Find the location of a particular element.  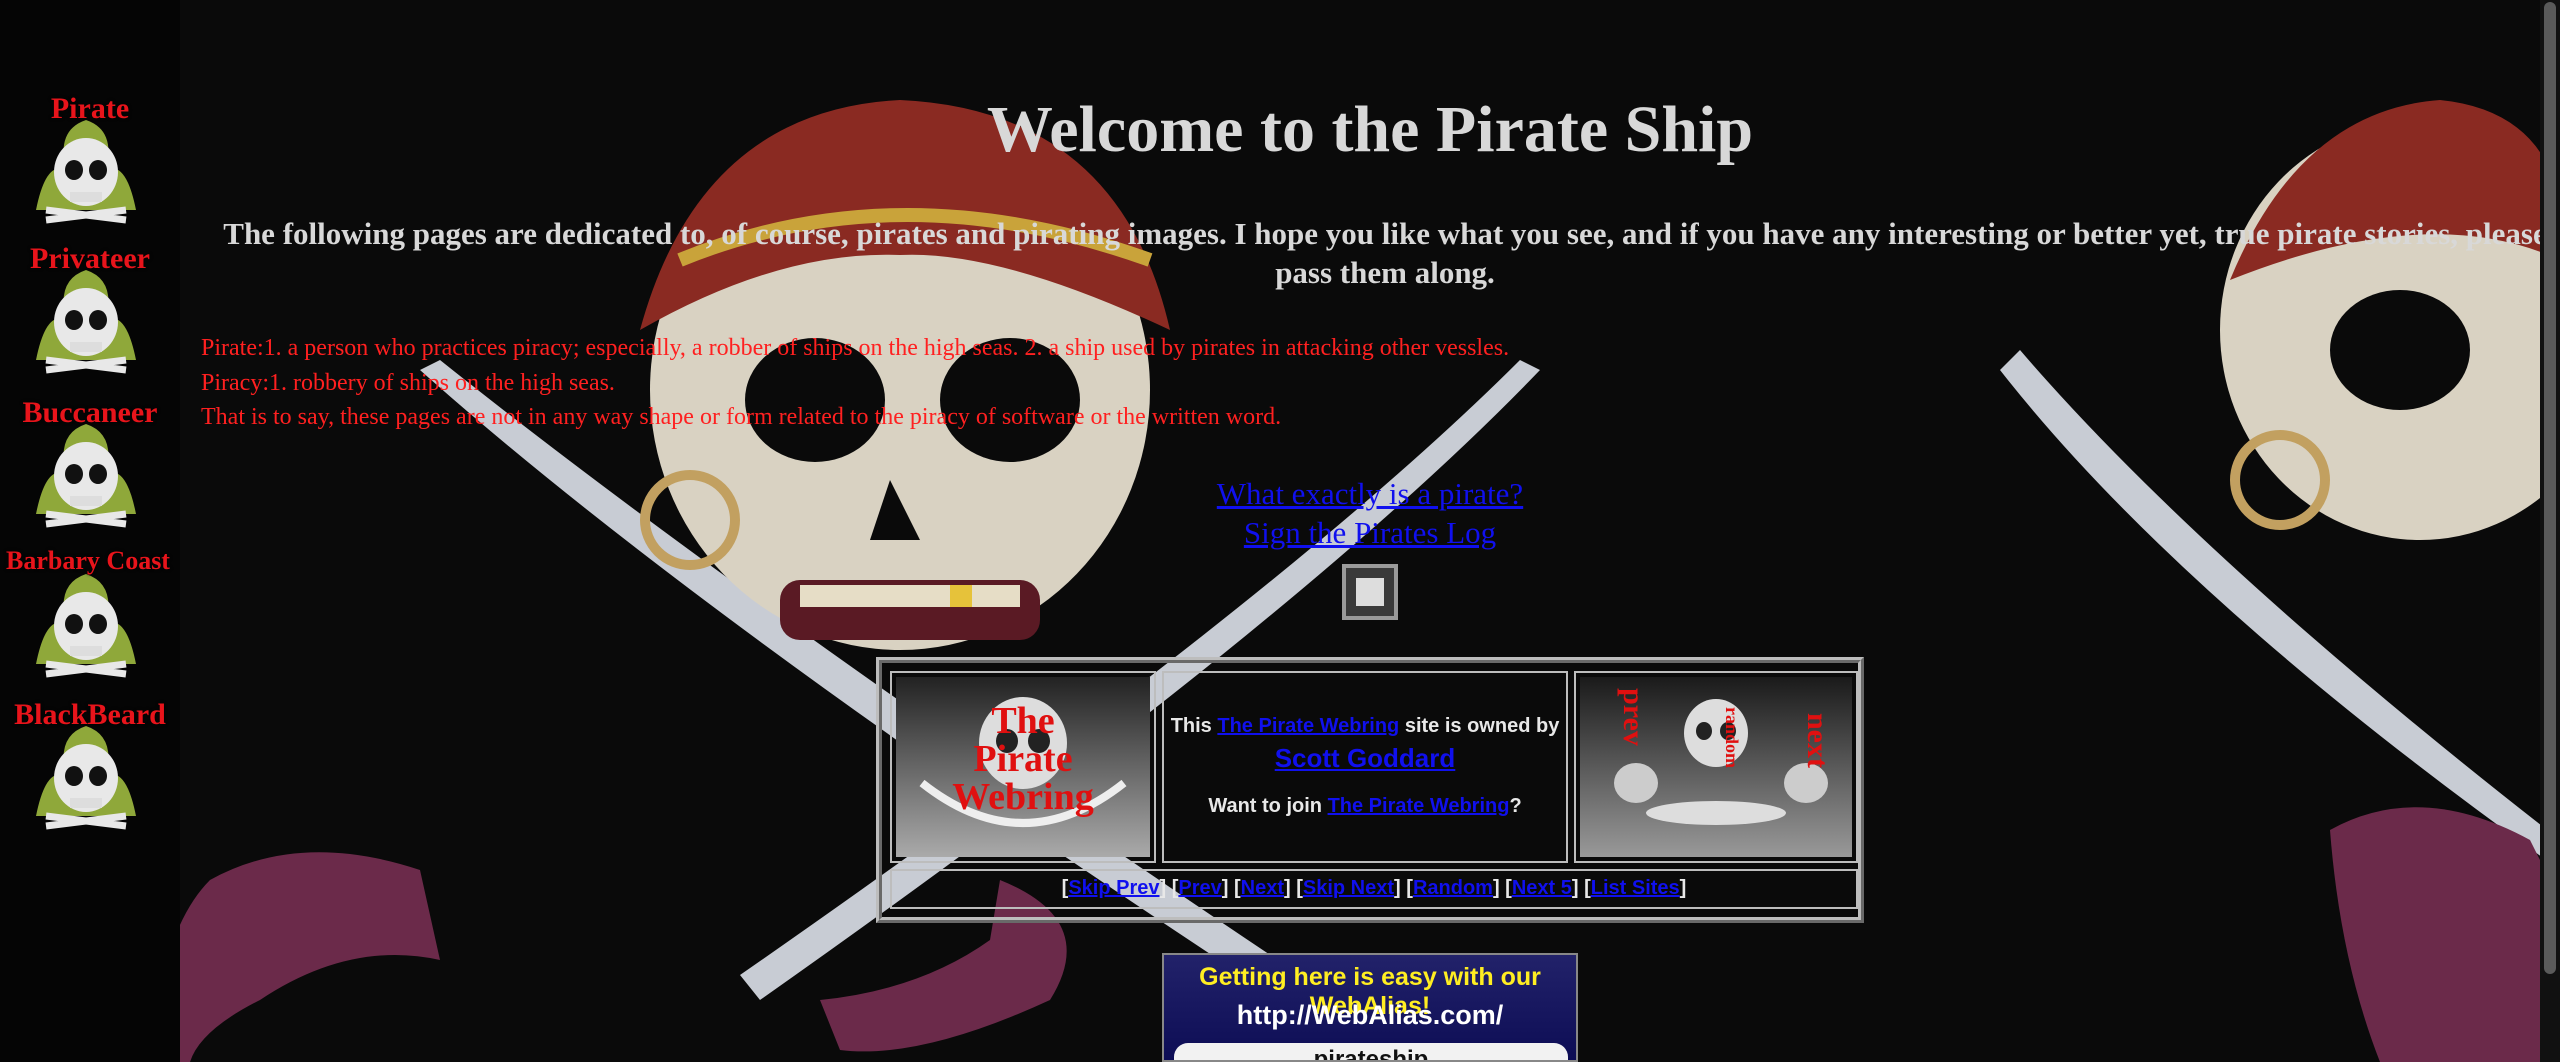

pirate-webring-logo-icon: The Pirate Webring is located at coordinates (1023, 767).